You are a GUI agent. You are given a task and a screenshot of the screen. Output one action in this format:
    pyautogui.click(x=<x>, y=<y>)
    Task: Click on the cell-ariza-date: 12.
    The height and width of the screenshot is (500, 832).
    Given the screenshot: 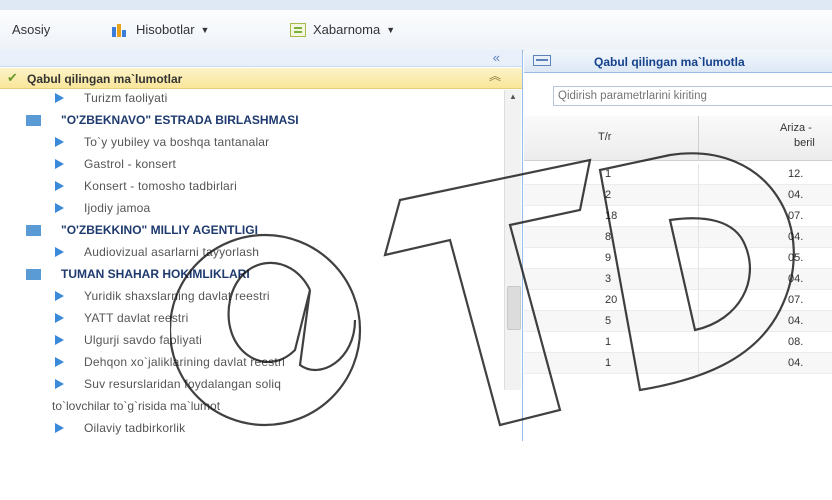 What is the action you would take?
    pyautogui.click(x=796, y=174)
    